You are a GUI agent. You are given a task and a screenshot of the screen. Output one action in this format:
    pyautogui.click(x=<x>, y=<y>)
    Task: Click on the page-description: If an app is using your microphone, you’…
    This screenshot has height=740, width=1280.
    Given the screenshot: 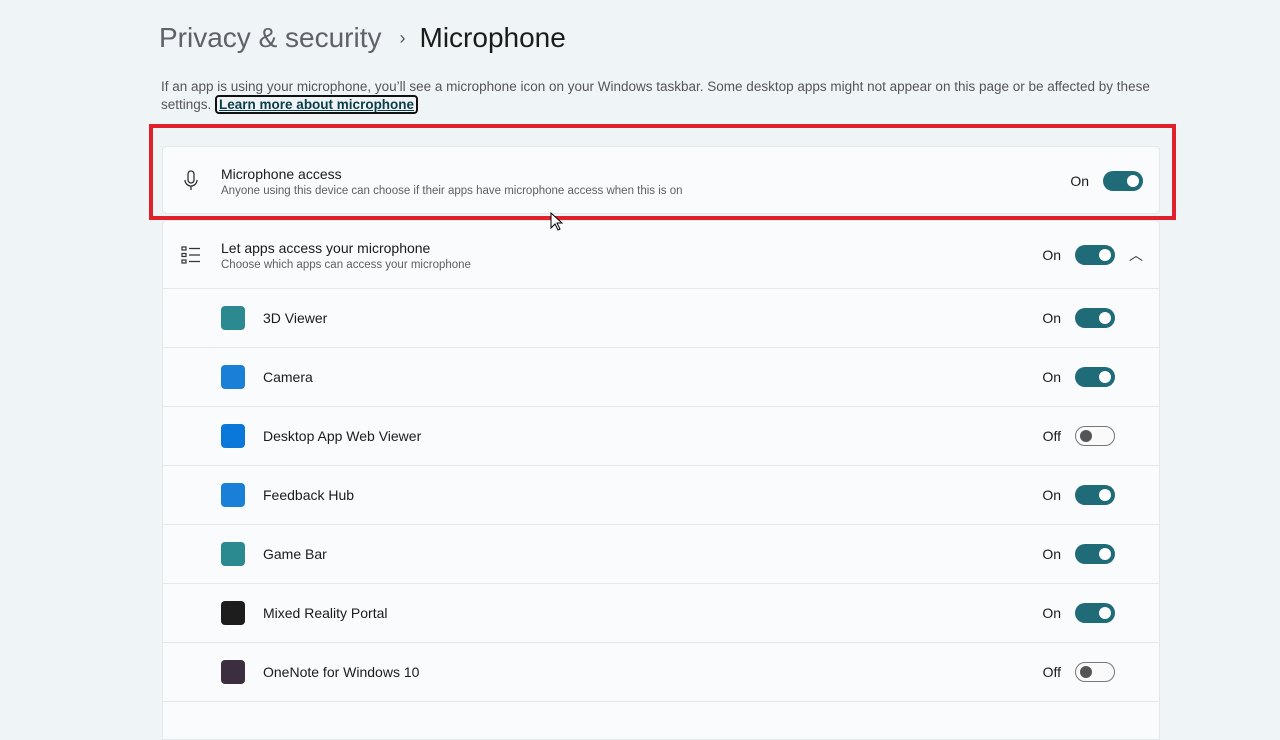 What is the action you would take?
    pyautogui.click(x=661, y=96)
    